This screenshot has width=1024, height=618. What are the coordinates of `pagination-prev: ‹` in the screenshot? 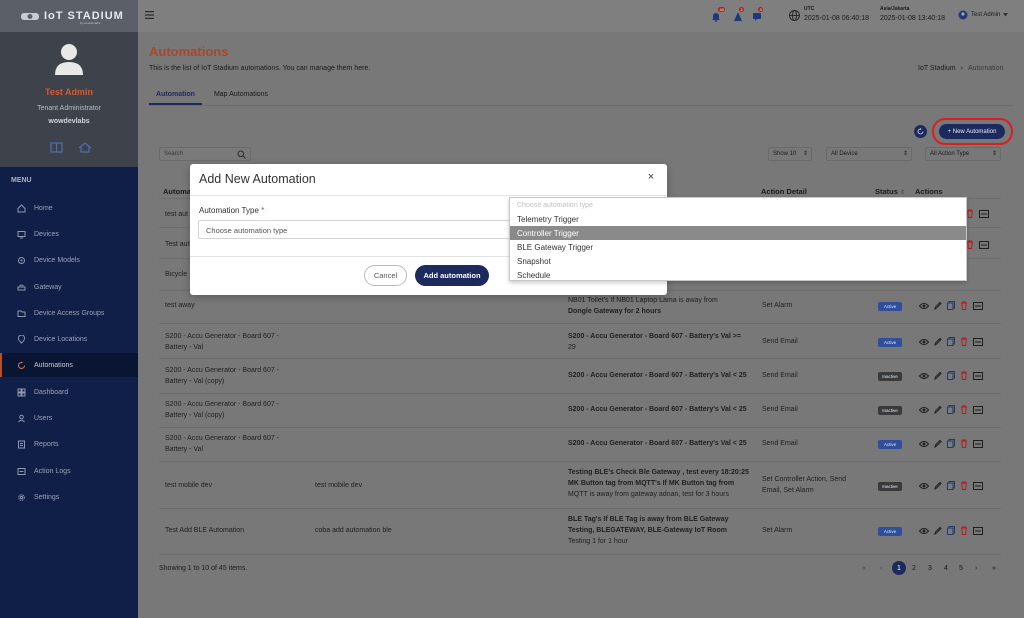 It's located at (881, 568).